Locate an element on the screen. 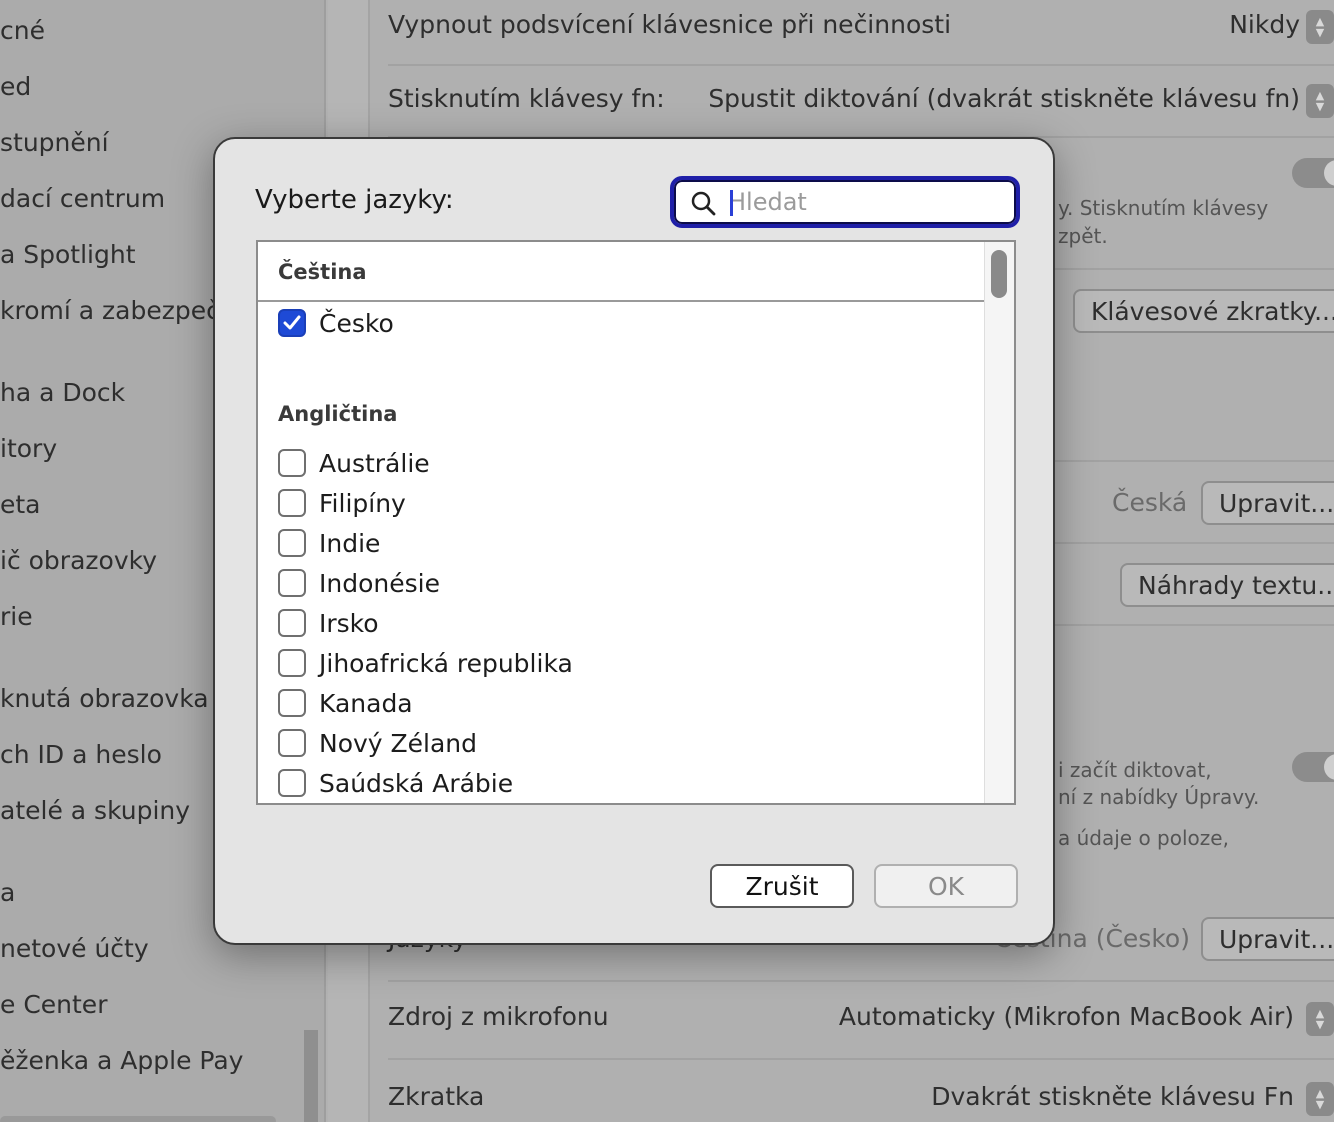 The height and width of the screenshot is (1122, 1334). microphone-value: Automaticky (Mikrofon MacBook Air) is located at coordinates (1066, 1016).